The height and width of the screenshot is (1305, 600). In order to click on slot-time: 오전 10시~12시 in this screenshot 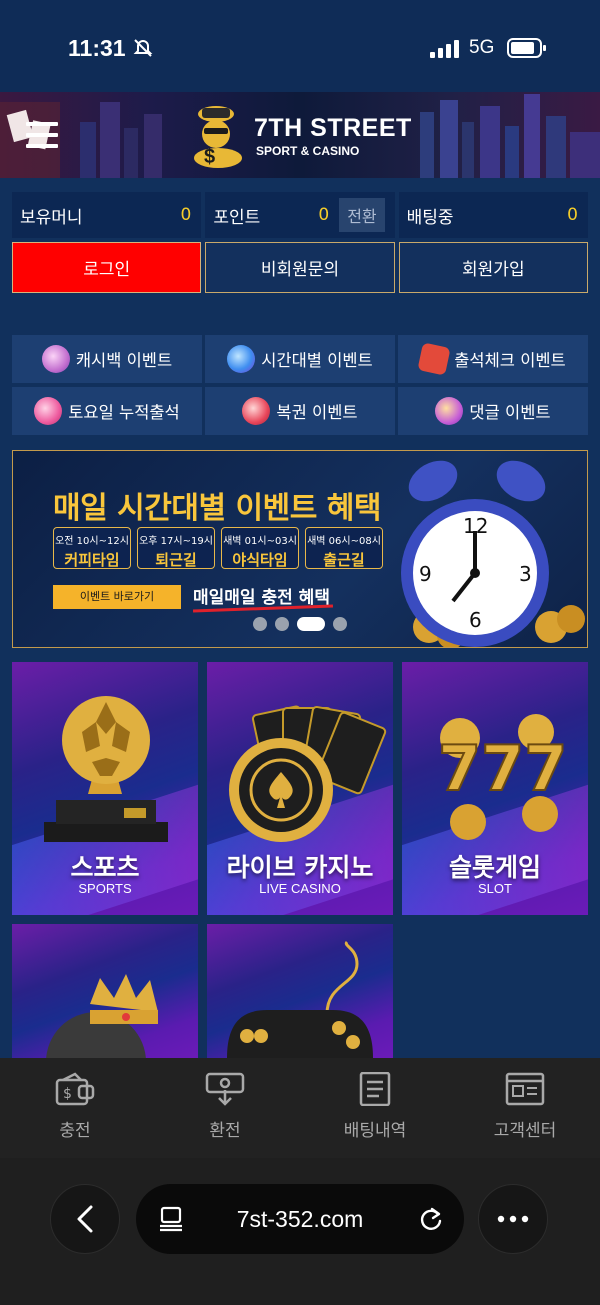, I will do `click(92, 541)`.